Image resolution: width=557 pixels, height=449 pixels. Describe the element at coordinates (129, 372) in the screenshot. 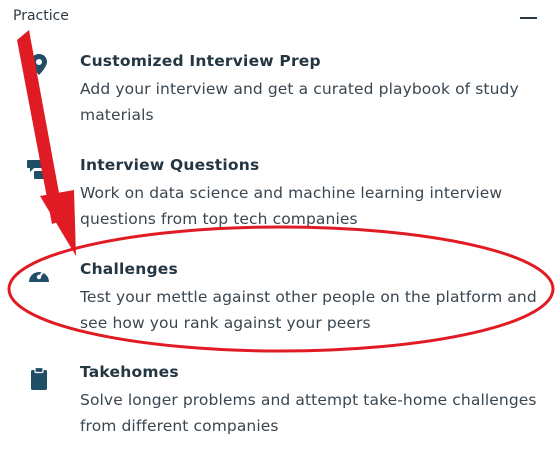

I see `menu-item-title: Takehomes` at that location.